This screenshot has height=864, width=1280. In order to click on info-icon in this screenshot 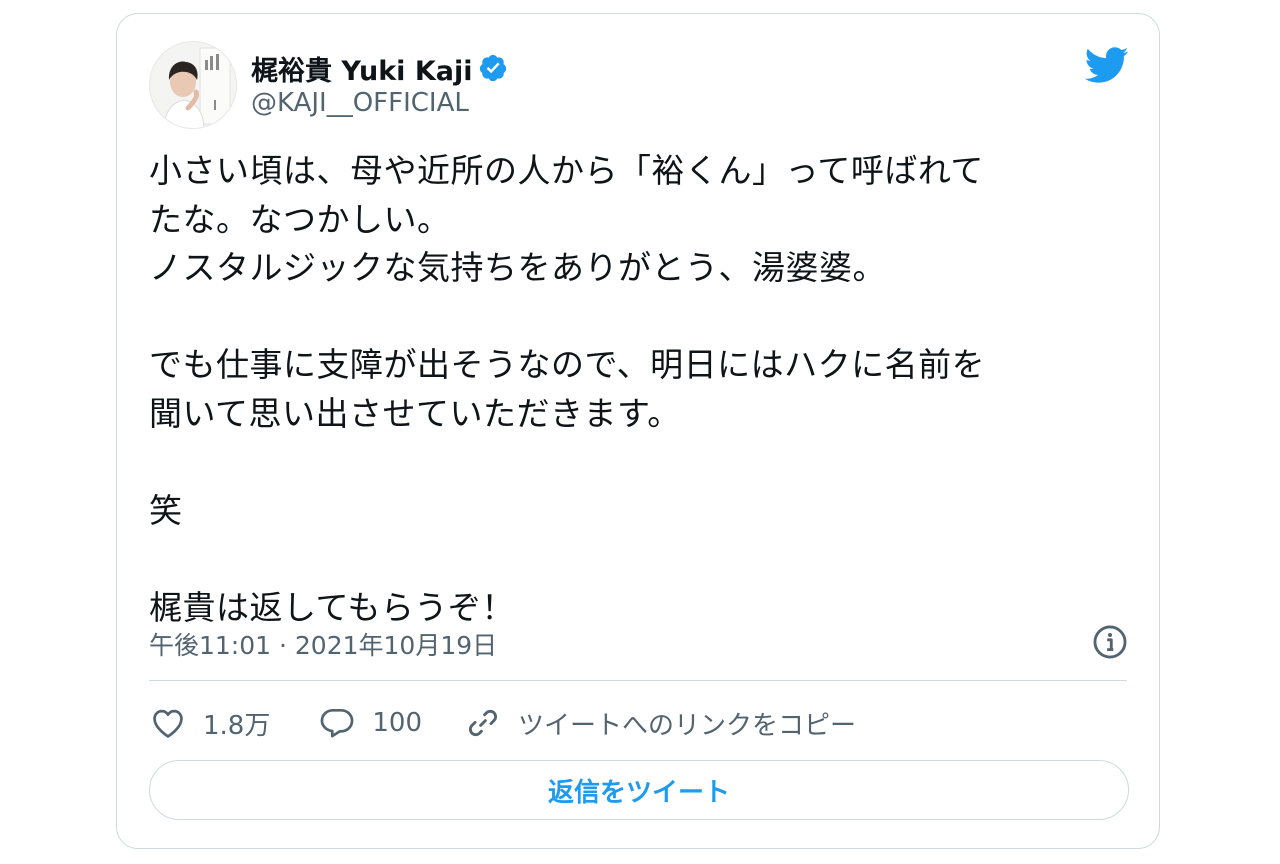, I will do `click(1110, 642)`.